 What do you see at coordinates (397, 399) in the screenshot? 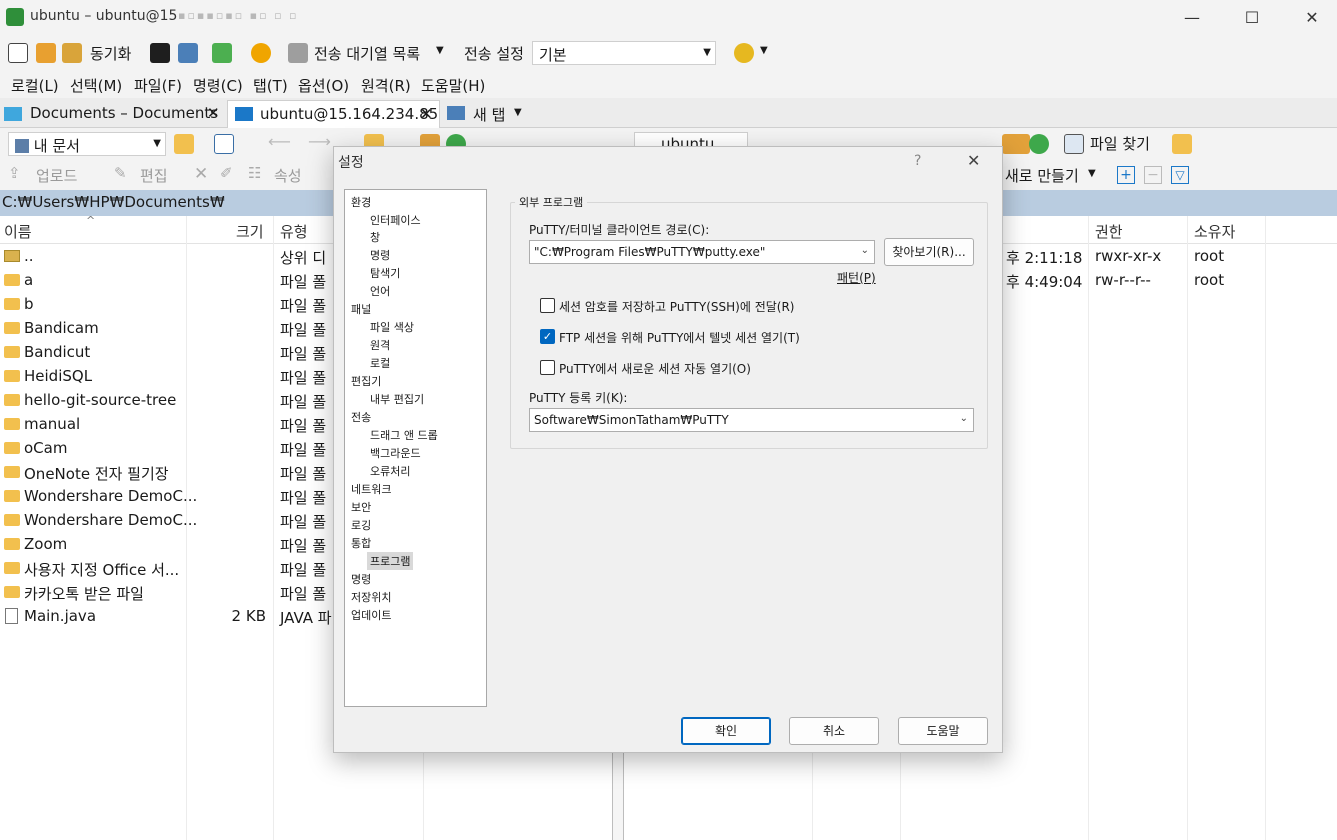
I see `tree-item-internal-editor: 내부 편집기` at bounding box center [397, 399].